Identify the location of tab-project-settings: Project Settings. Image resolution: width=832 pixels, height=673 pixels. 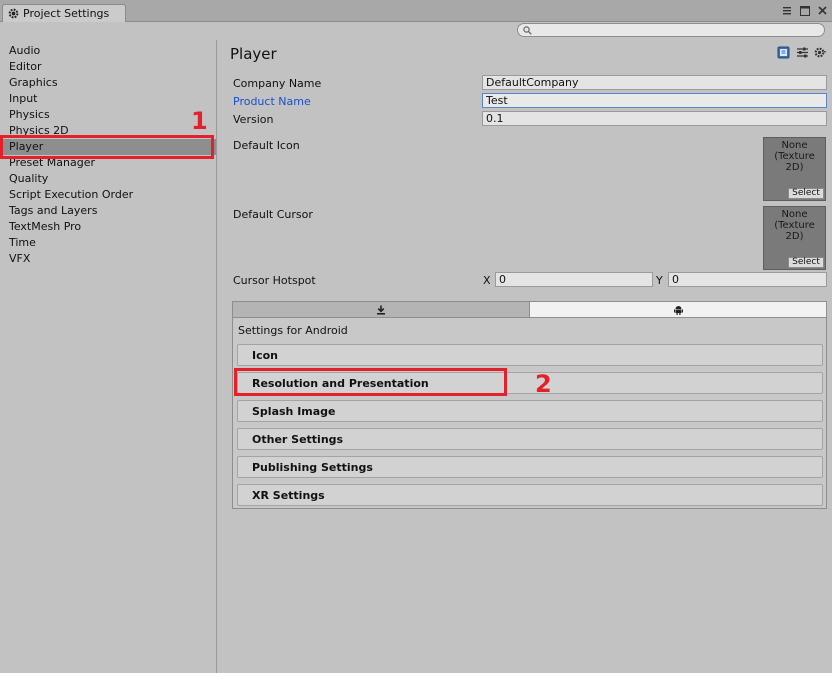
(64, 13).